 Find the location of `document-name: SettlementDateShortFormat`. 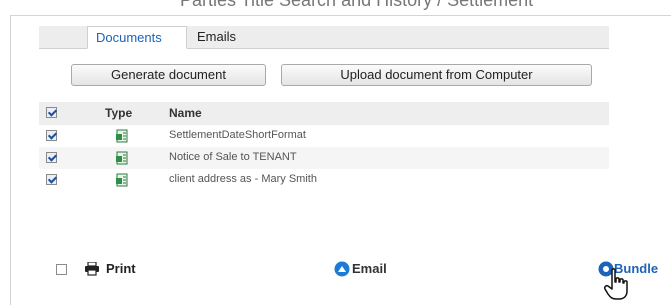

document-name: SettlementDateShortFormat is located at coordinates (237, 135).